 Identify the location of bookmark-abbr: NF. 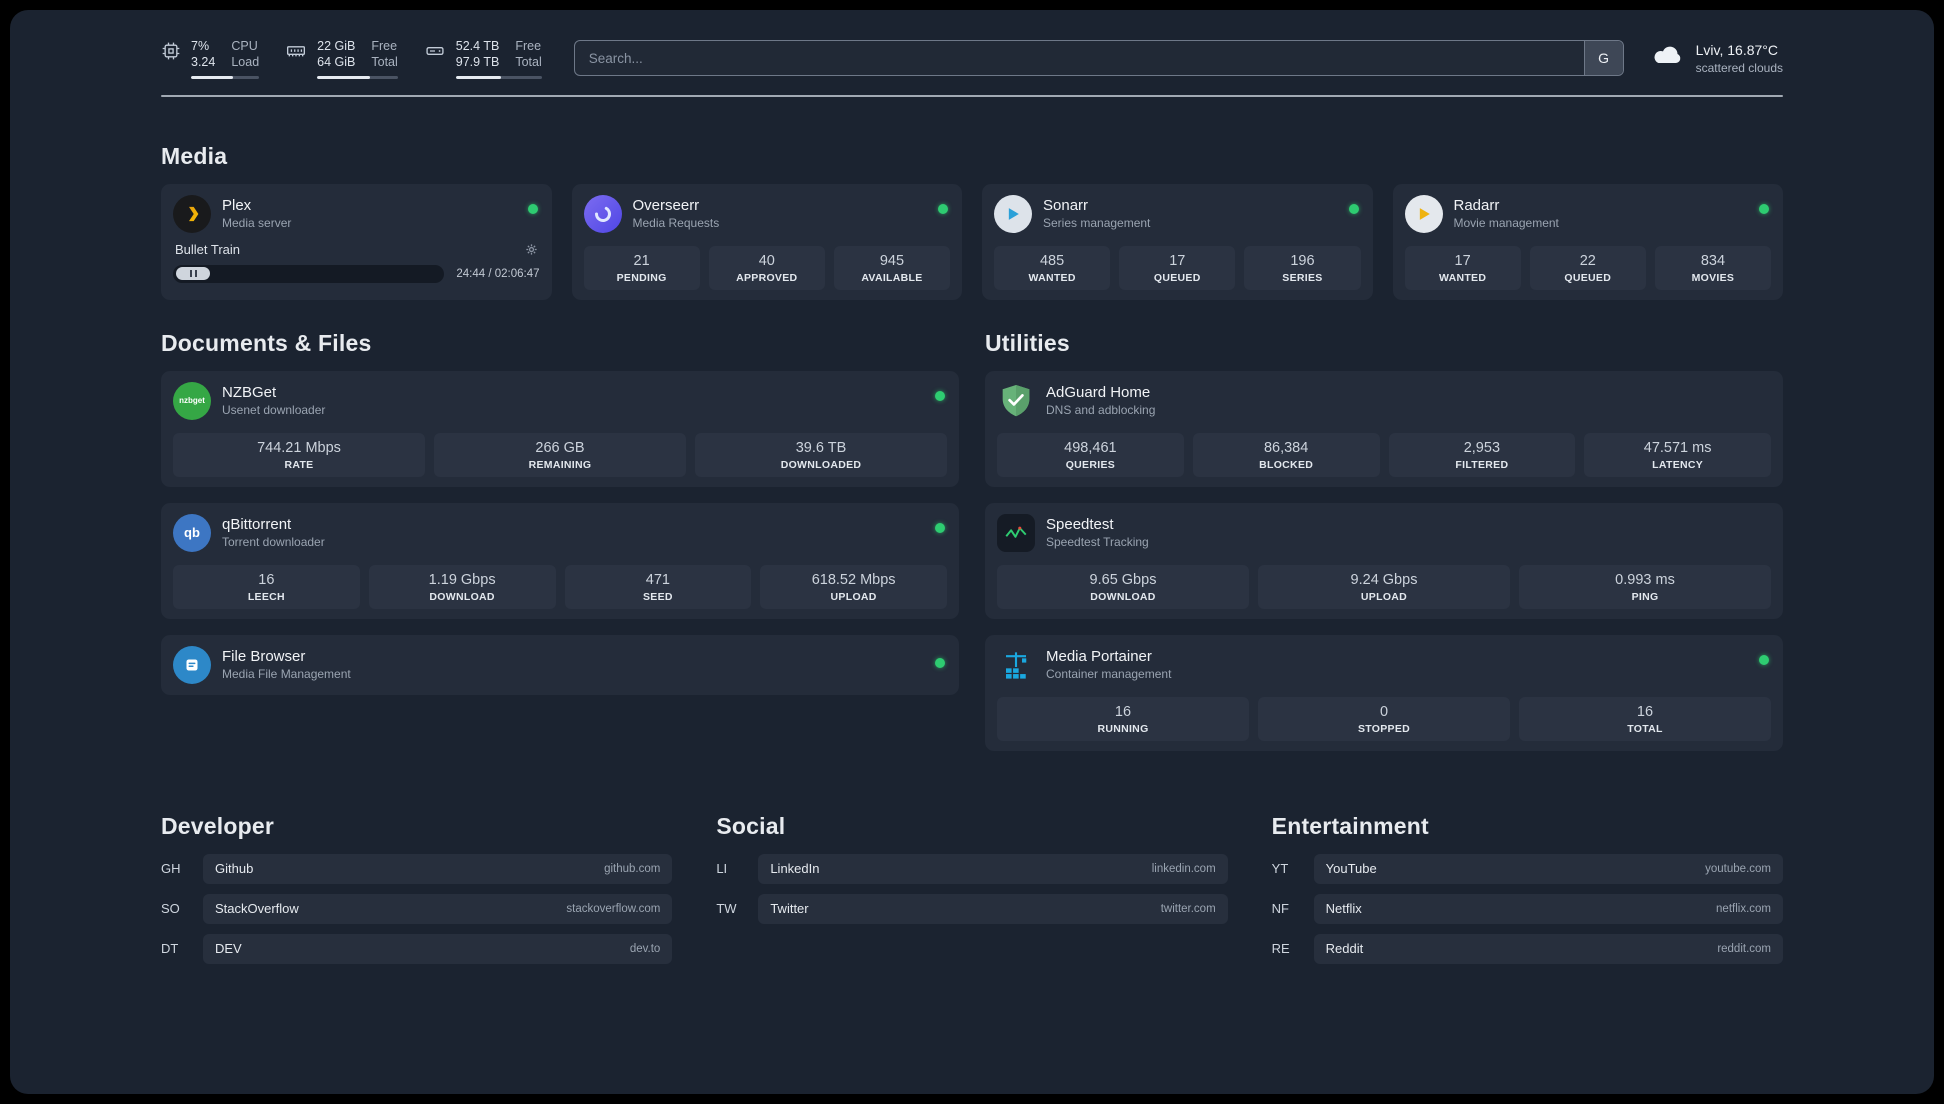
(1280, 908).